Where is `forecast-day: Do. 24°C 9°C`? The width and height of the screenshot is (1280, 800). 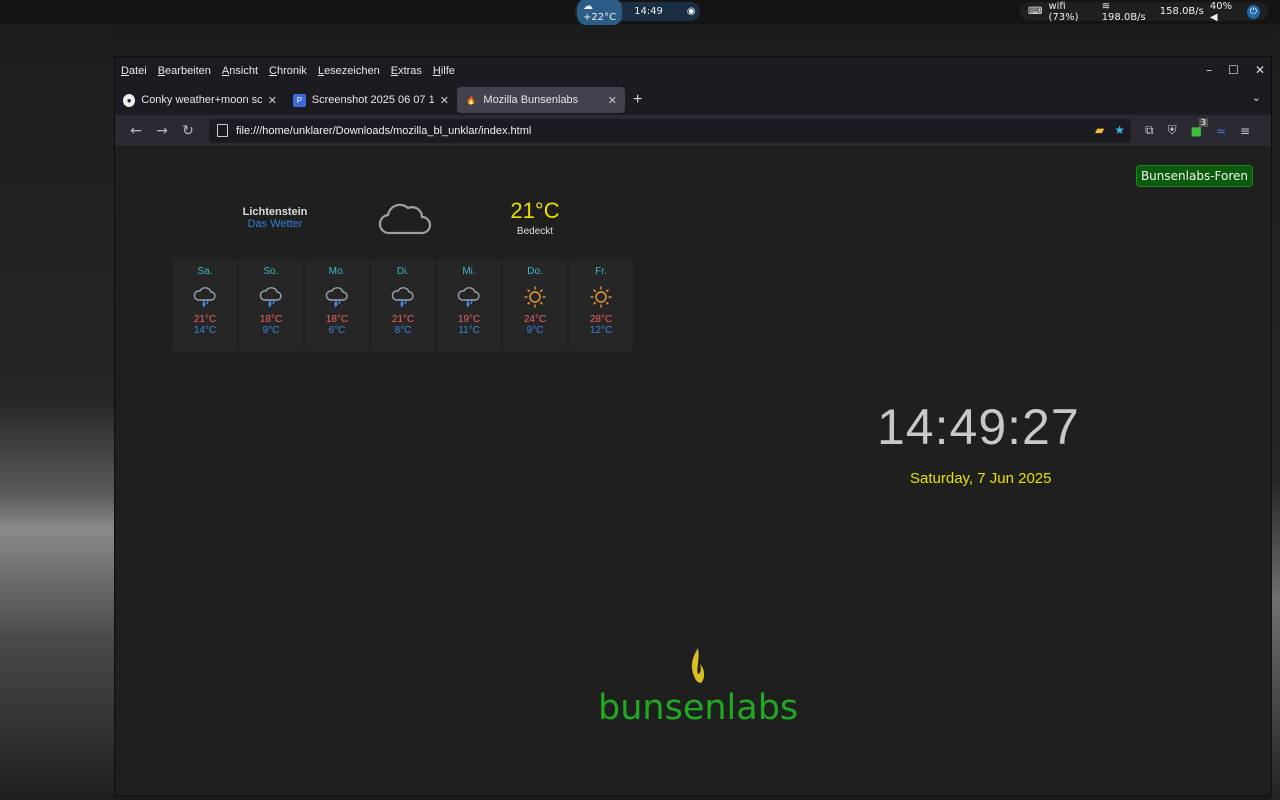
forecast-day: Do. 24°C 9°C is located at coordinates (535, 305).